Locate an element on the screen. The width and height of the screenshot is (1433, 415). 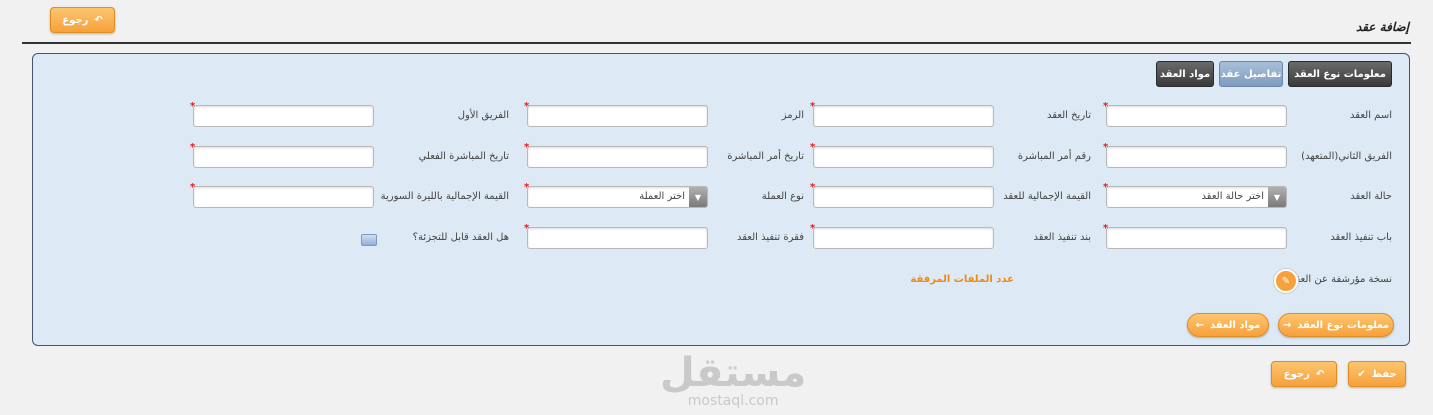
bottom-back-button: رجوع ↶ is located at coordinates (1304, 374).